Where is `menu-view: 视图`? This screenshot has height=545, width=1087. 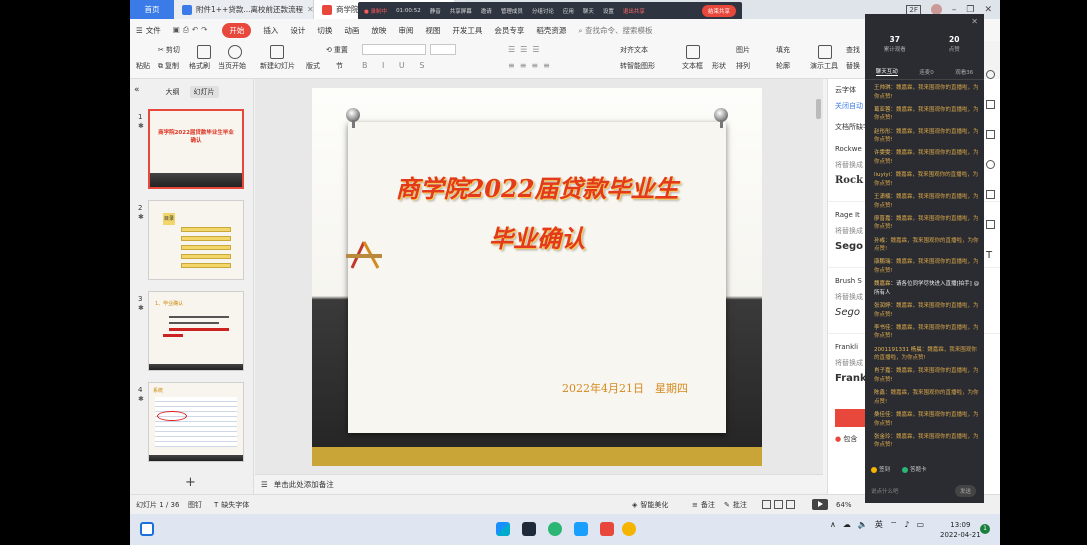
menu-view: 视图 is located at coordinates (432, 30).